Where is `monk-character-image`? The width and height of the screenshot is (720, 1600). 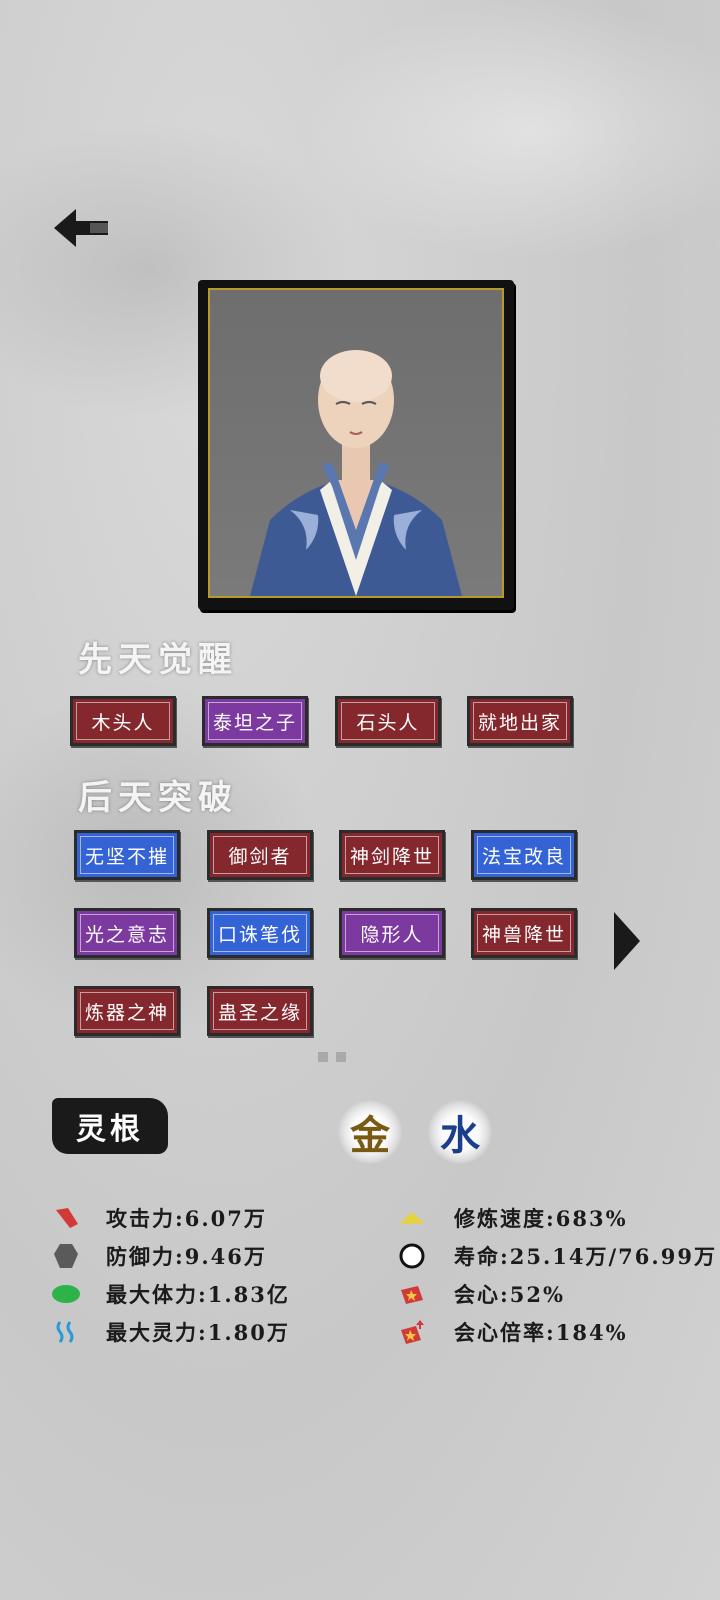
monk-character-image is located at coordinates (356, 473).